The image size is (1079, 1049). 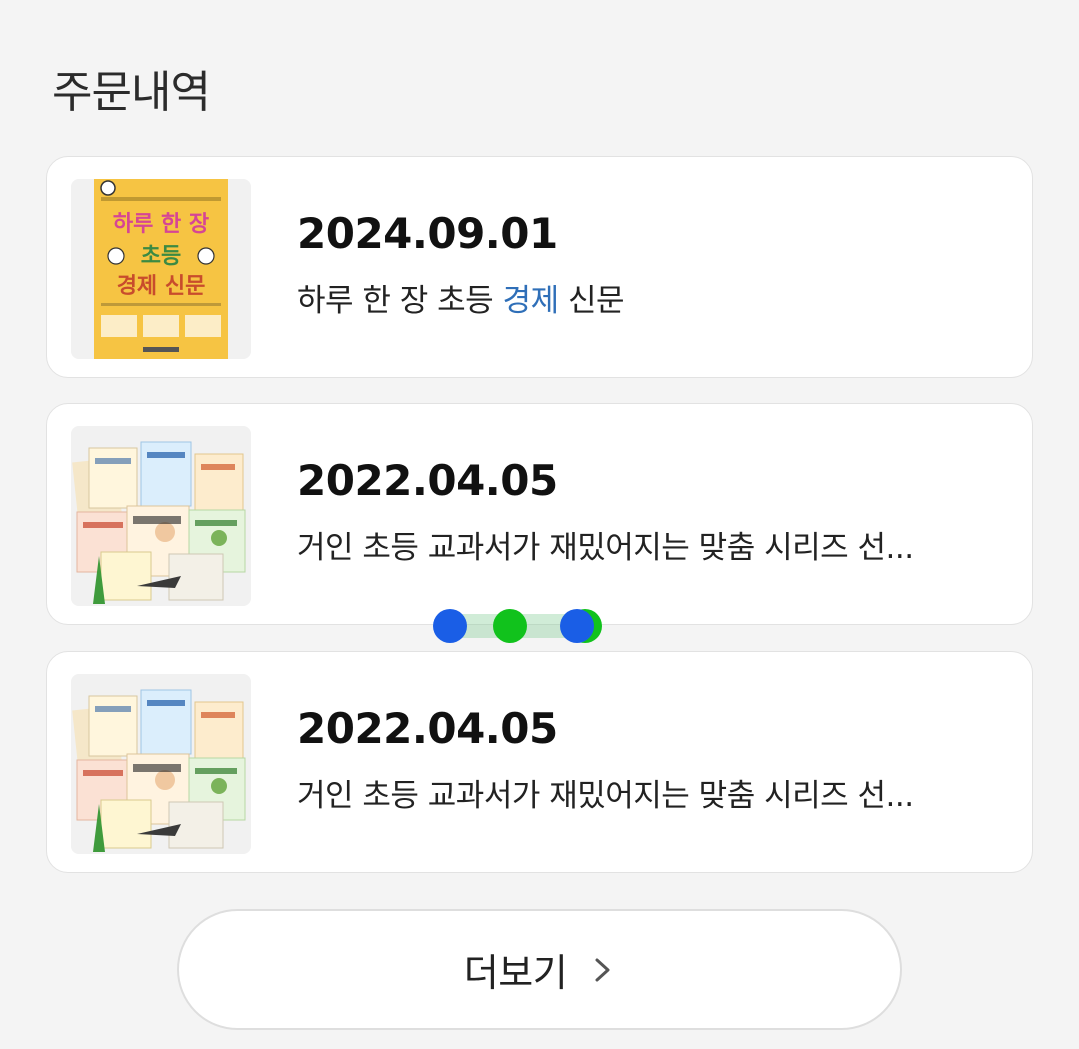 What do you see at coordinates (602, 970) in the screenshot?
I see `chevron-right-icon` at bounding box center [602, 970].